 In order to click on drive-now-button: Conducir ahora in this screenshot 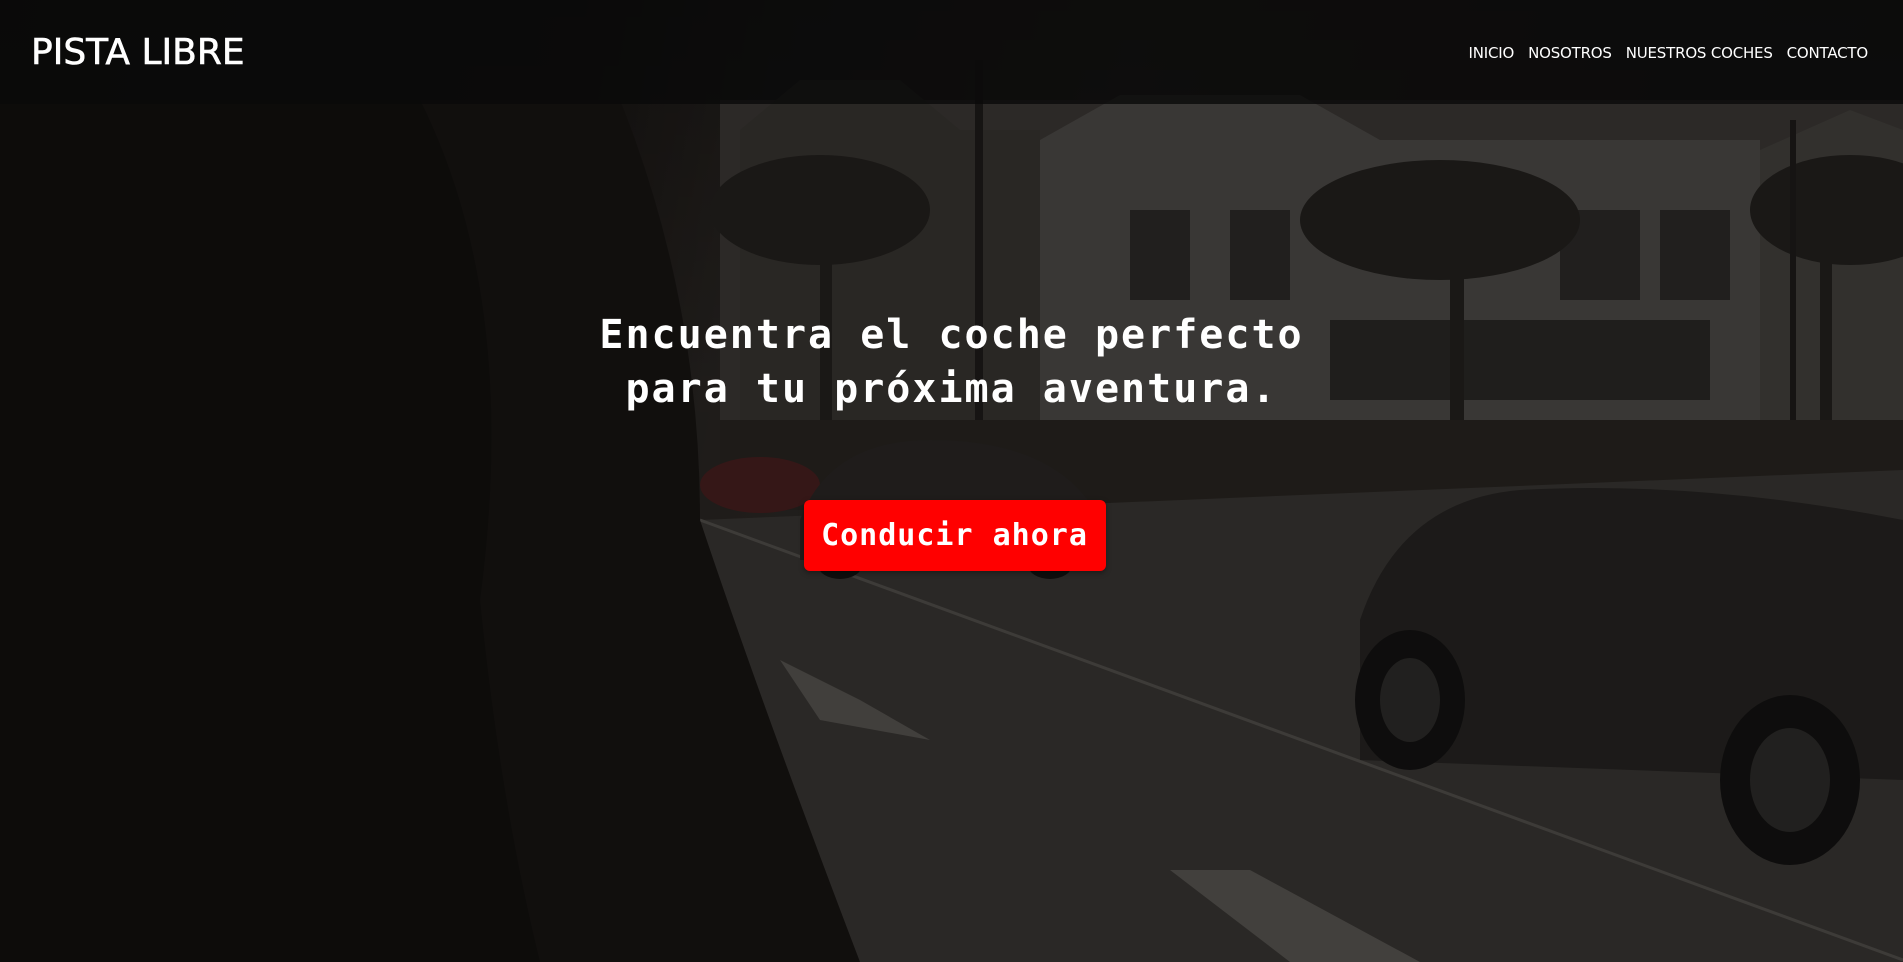, I will do `click(954, 535)`.